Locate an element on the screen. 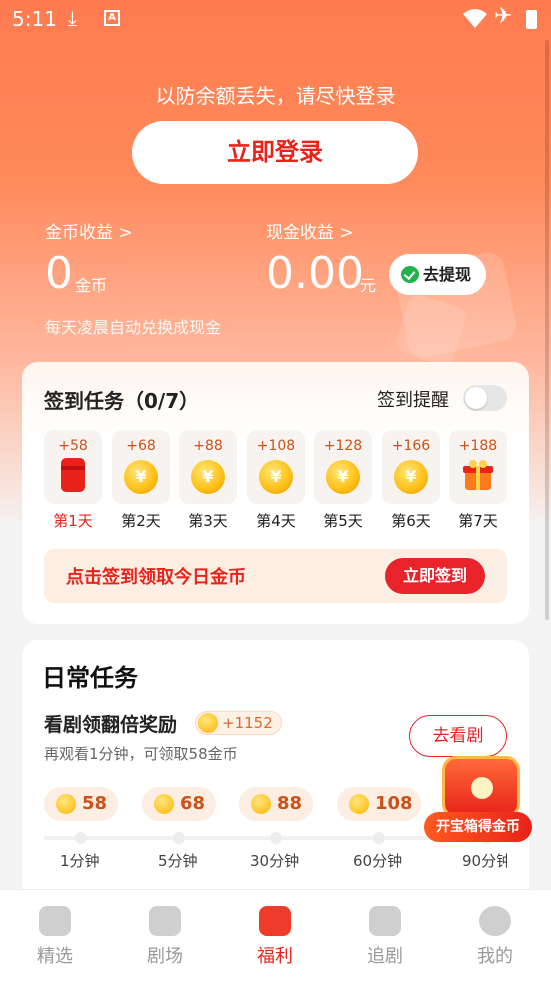 This screenshot has width=551, height=981. nav-tab-profile: 我的 is located at coordinates (495, 935).